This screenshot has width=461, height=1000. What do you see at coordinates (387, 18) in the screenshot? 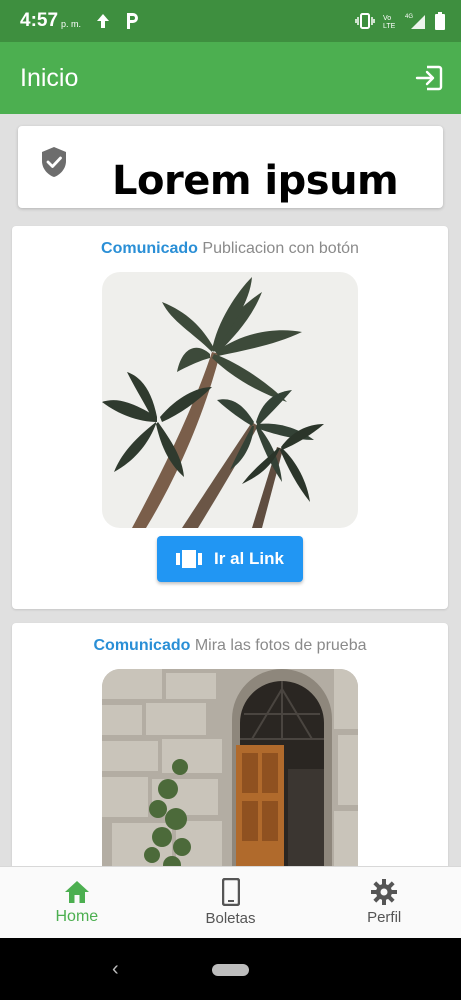
I see `svg-text: Vo` at bounding box center [387, 18].